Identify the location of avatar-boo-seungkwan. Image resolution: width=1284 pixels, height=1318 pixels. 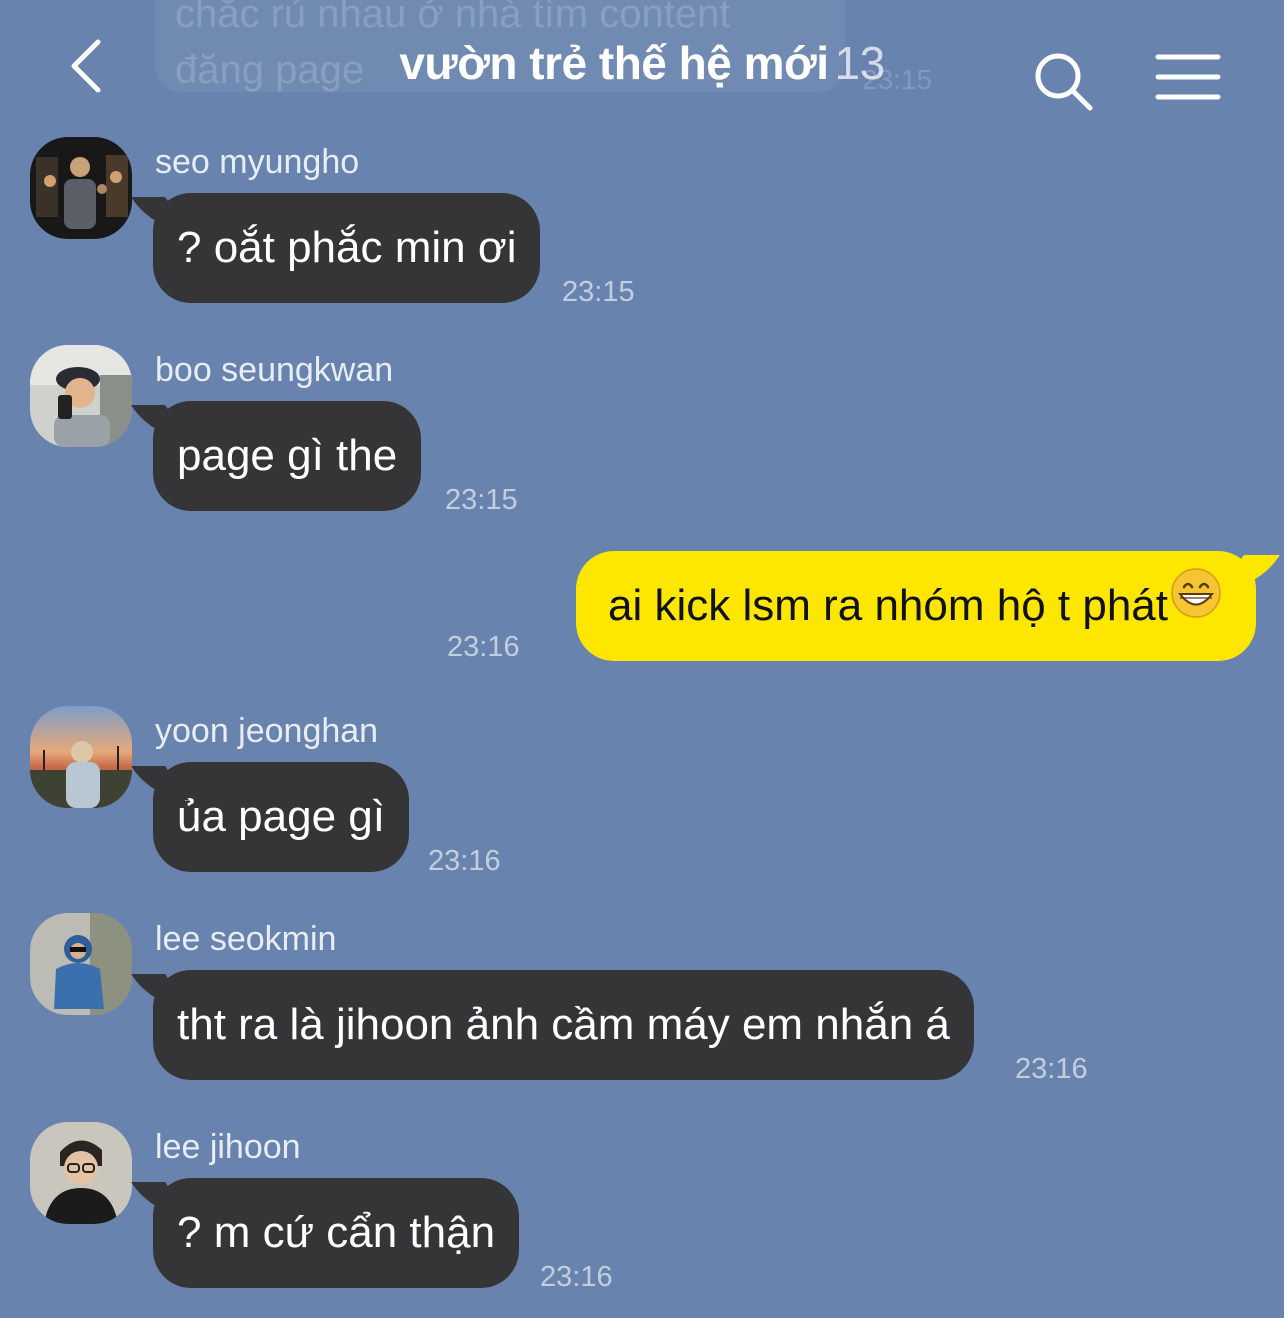
(81, 396).